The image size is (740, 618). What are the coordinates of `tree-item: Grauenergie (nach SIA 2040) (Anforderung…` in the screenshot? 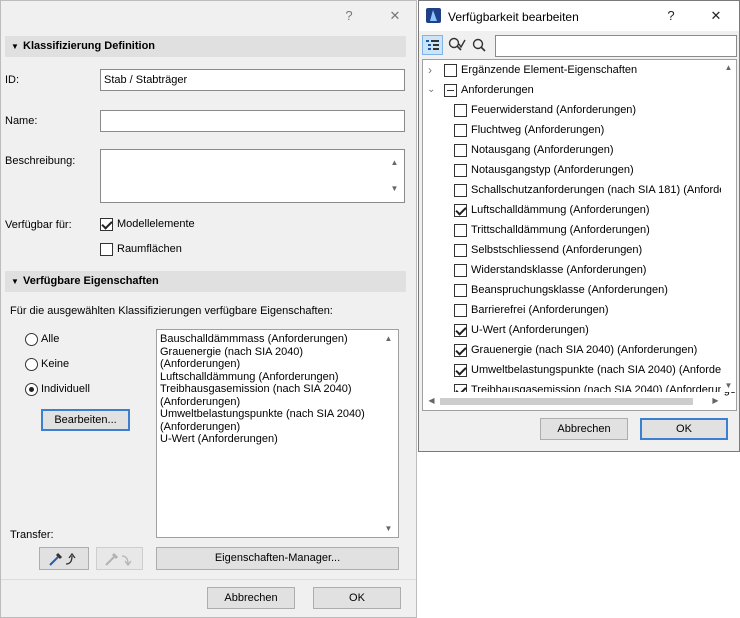 It's located at (573, 350).